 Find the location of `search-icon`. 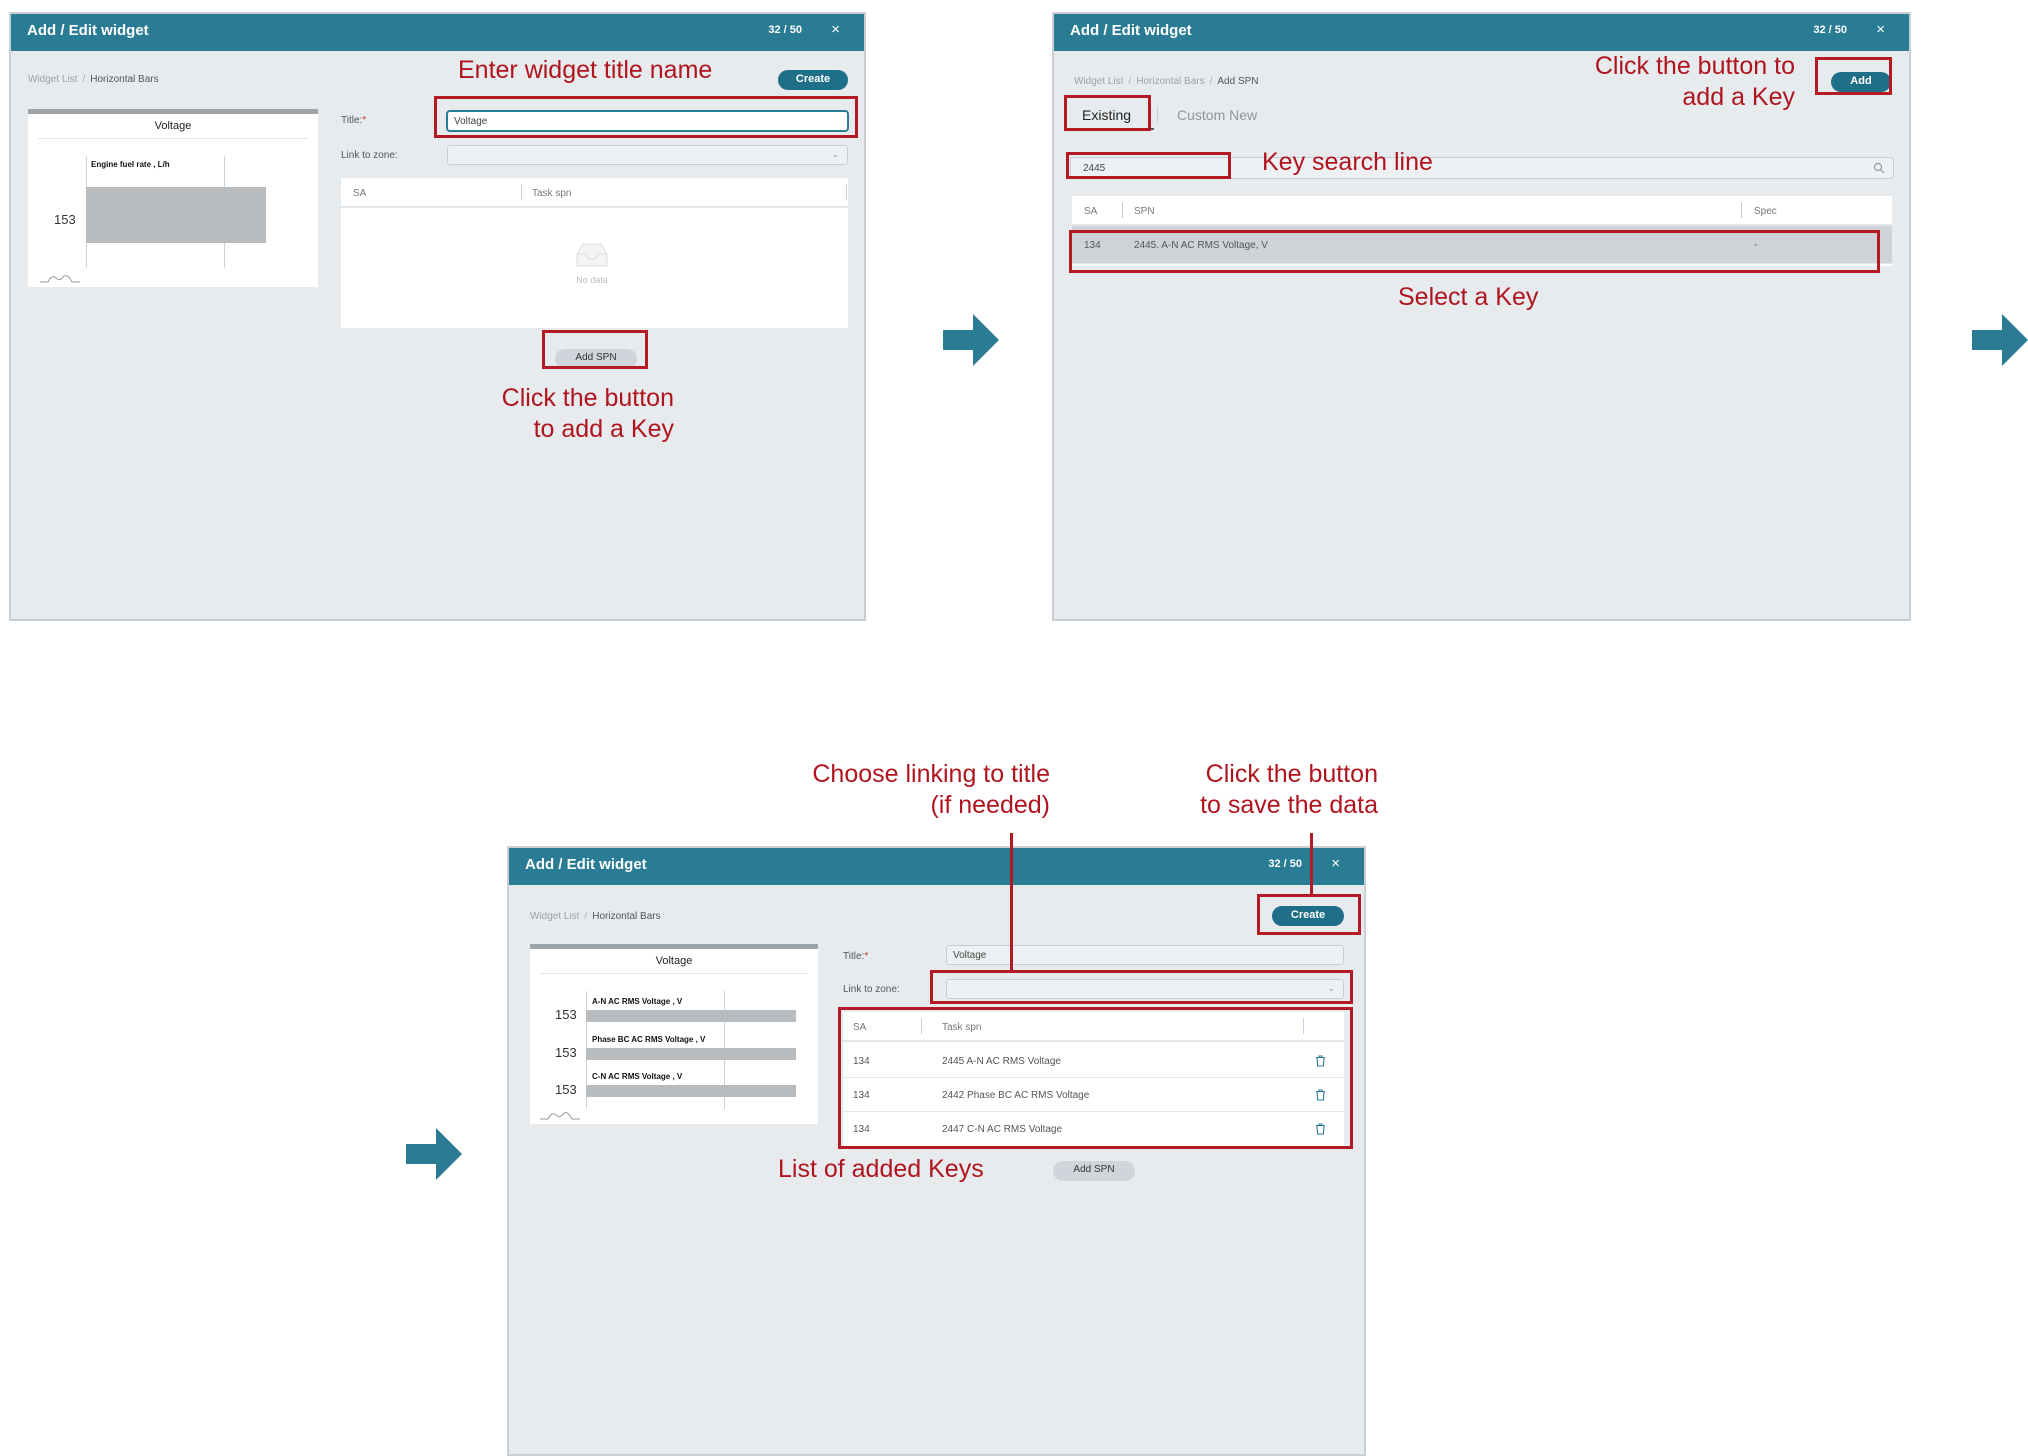

search-icon is located at coordinates (1879, 168).